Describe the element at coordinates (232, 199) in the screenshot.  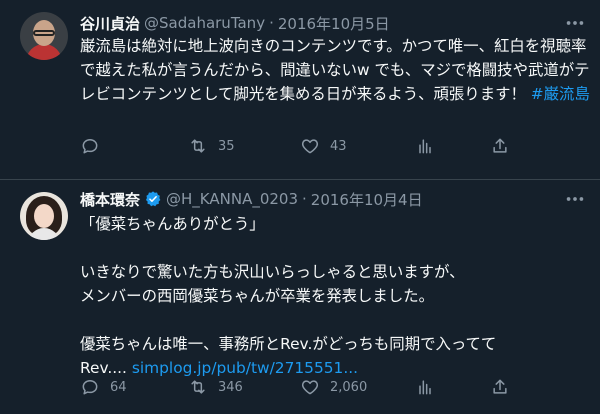
I see `author-handle: @H_KANNA_0203` at that location.